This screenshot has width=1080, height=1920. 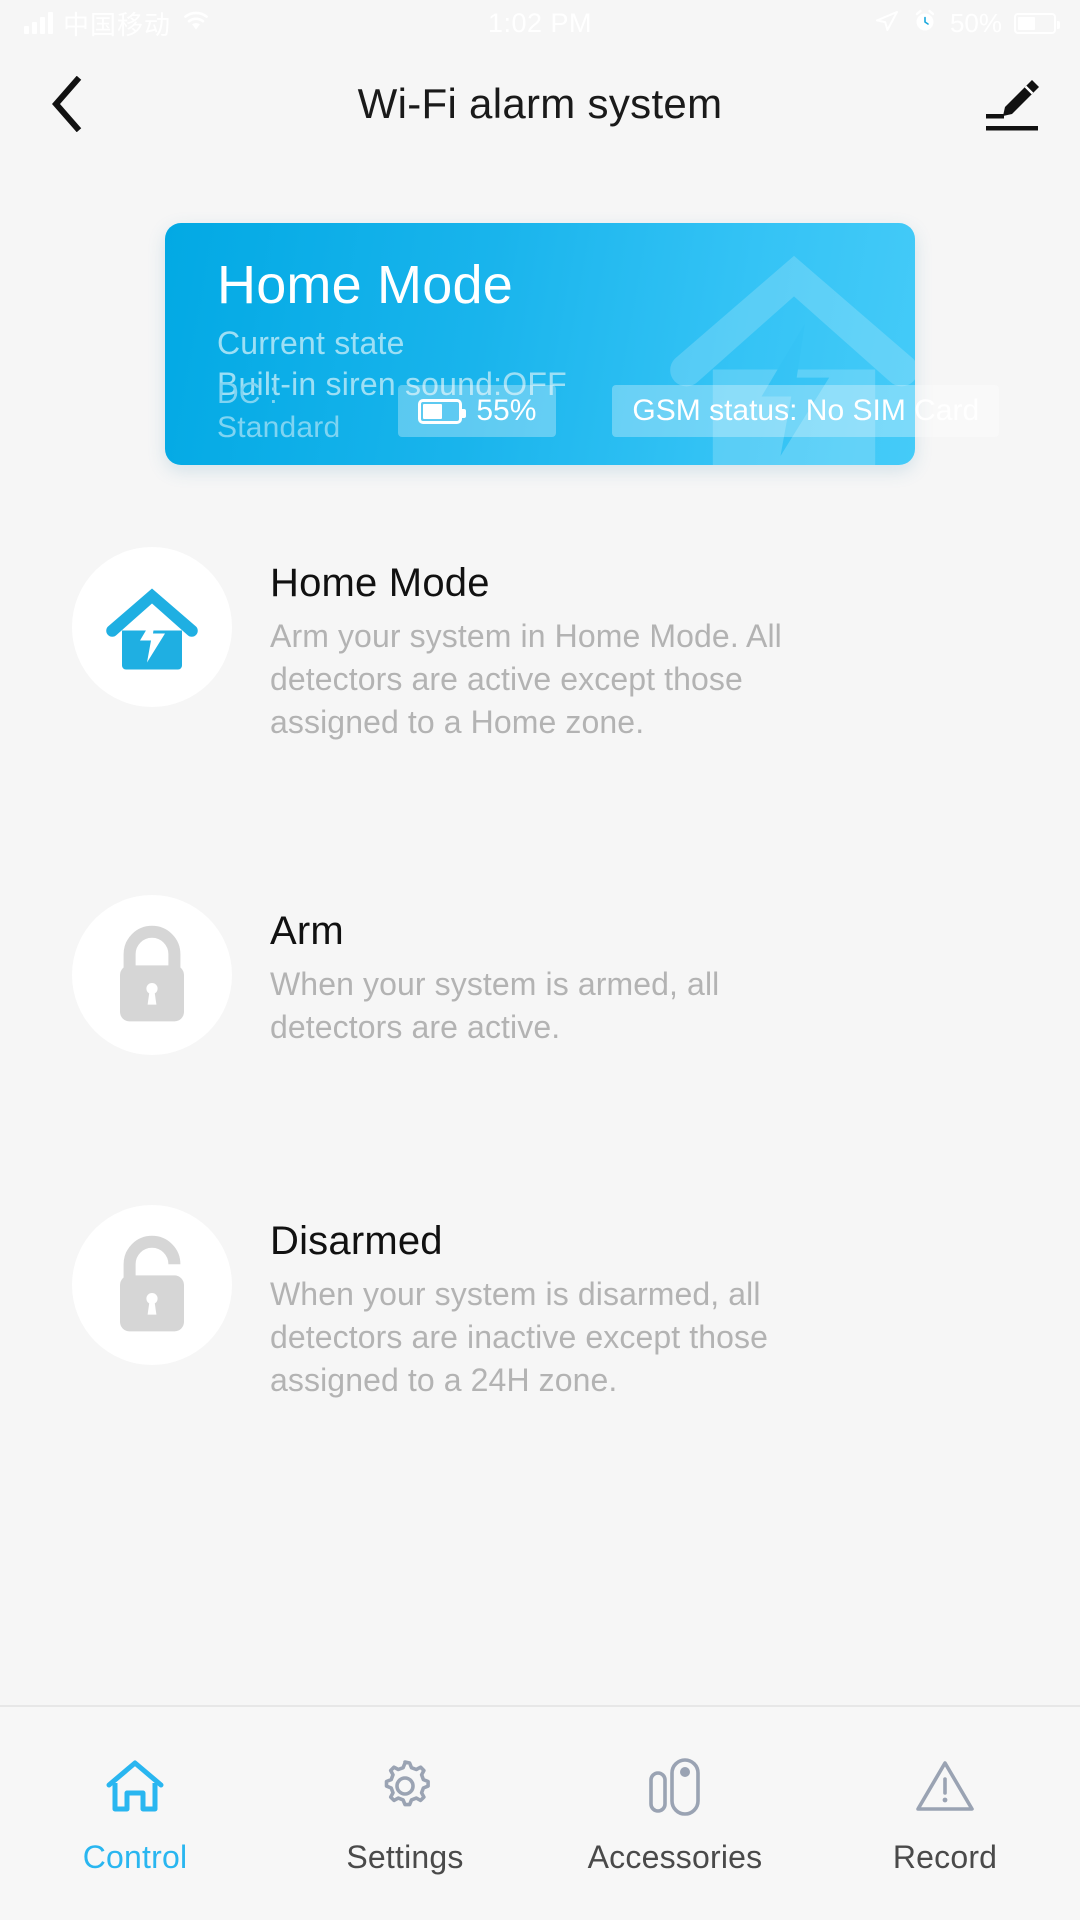 I want to click on mode-title: Arm, so click(x=307, y=931).